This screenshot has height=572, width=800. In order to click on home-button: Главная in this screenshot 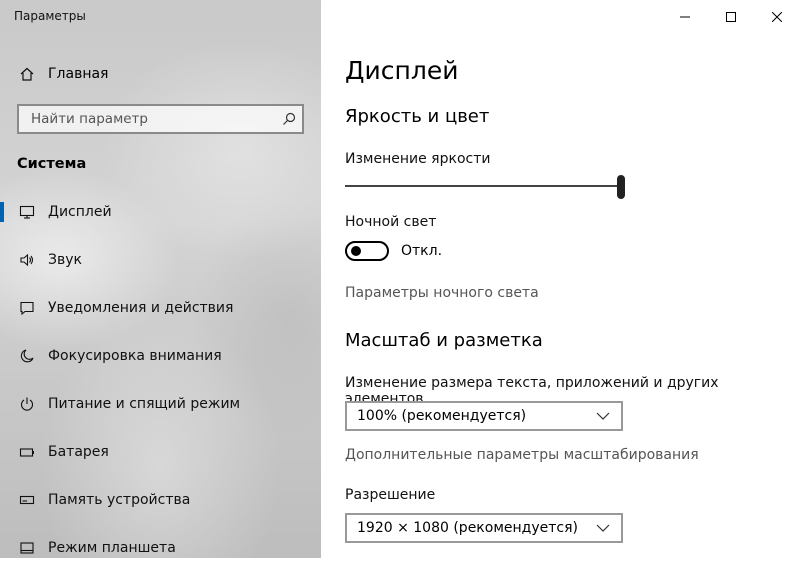, I will do `click(63, 74)`.